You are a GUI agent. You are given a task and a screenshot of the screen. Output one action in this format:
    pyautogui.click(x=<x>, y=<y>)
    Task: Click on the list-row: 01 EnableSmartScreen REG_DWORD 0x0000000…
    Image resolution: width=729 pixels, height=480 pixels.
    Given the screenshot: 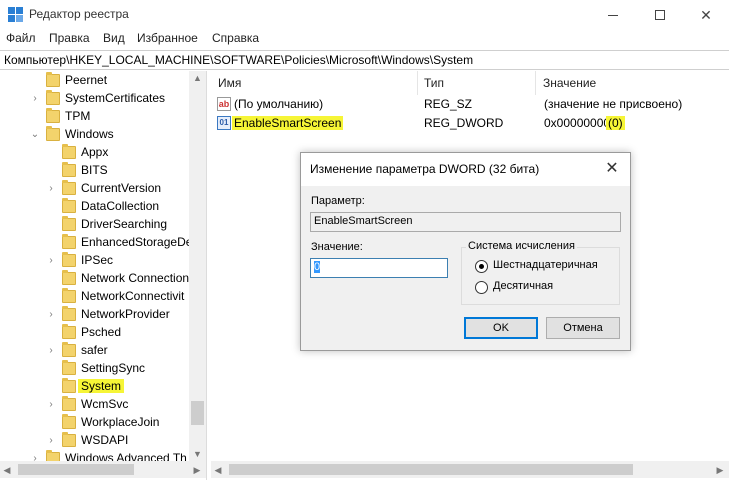 What is the action you would take?
    pyautogui.click(x=470, y=124)
    